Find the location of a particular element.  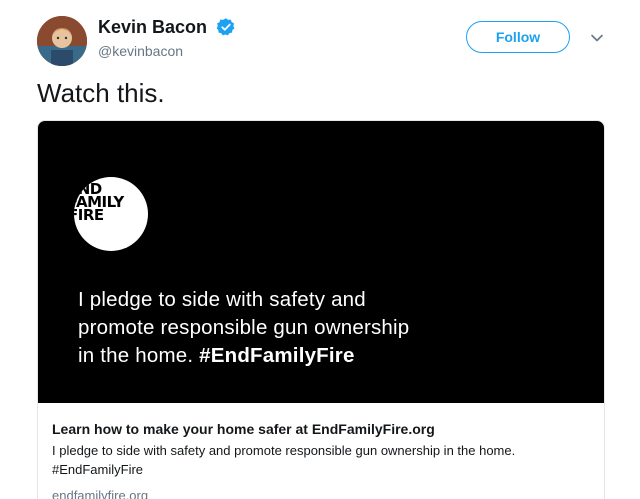

avatar is located at coordinates (62, 41).